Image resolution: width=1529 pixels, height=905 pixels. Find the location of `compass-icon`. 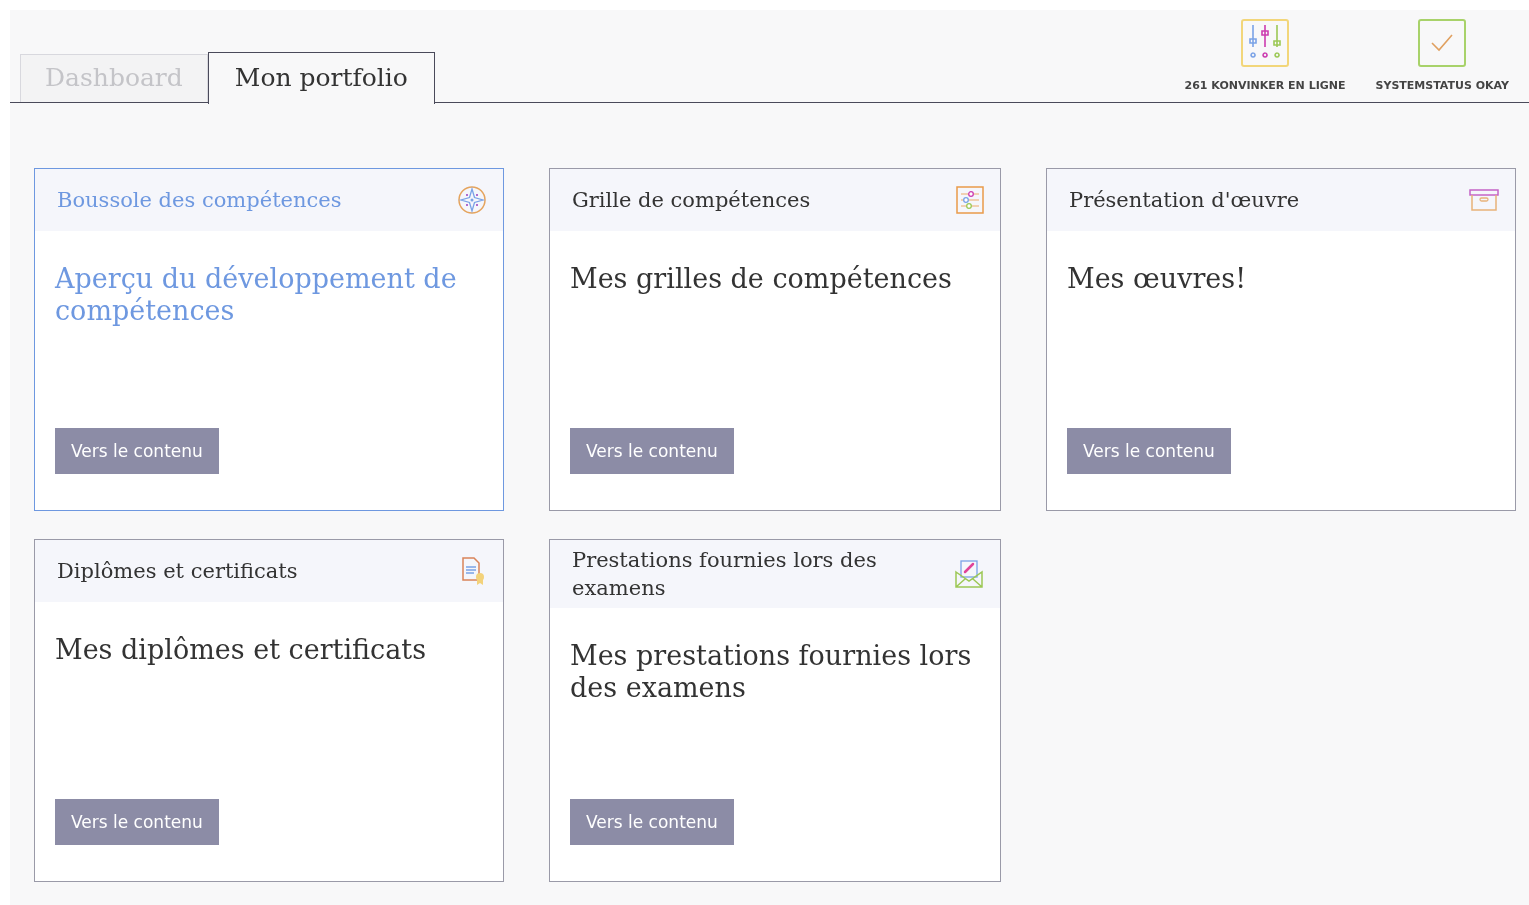

compass-icon is located at coordinates (472, 200).